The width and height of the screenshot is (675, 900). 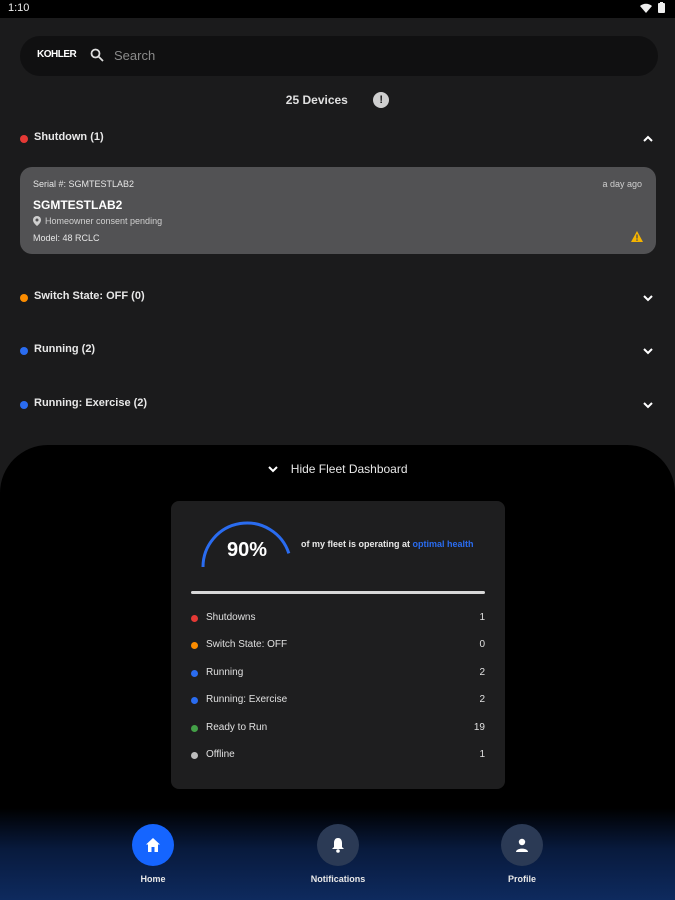 I want to click on kohler-logo: KOHLER, so click(x=57, y=54).